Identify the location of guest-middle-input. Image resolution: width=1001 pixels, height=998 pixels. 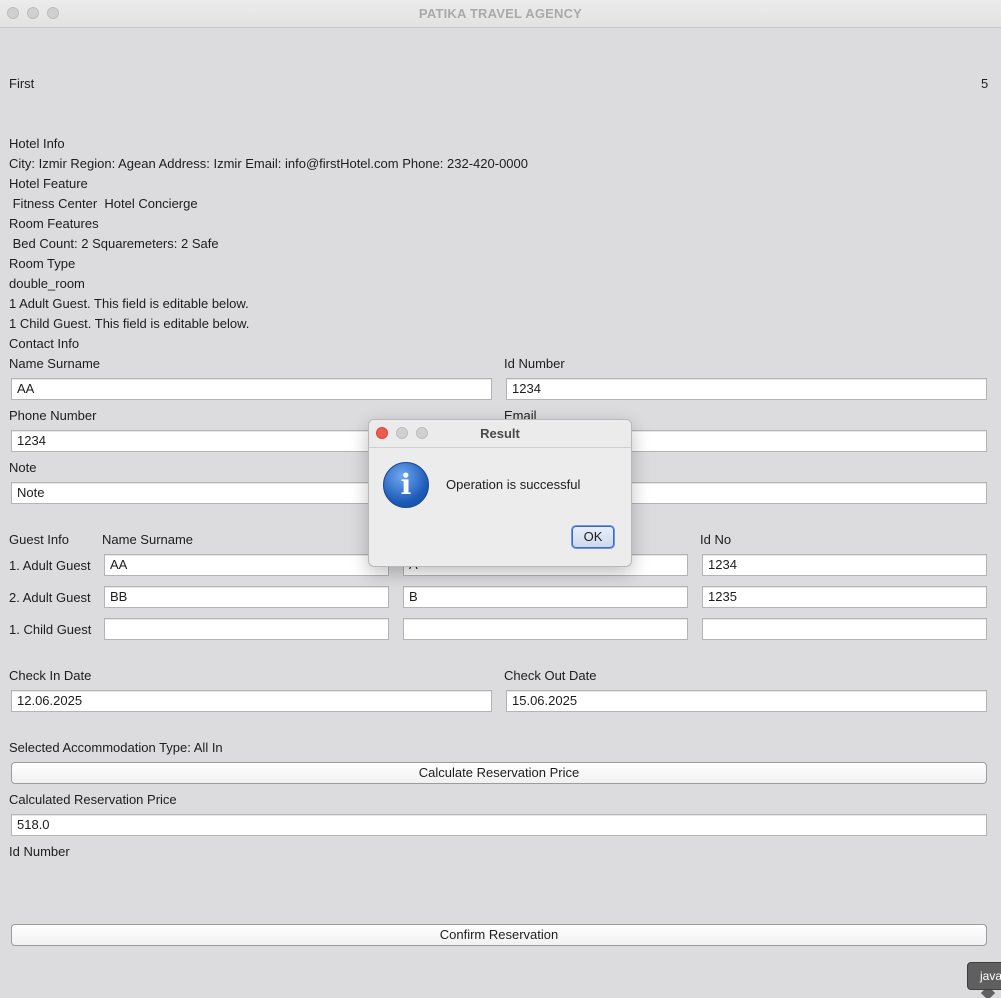
(545, 629).